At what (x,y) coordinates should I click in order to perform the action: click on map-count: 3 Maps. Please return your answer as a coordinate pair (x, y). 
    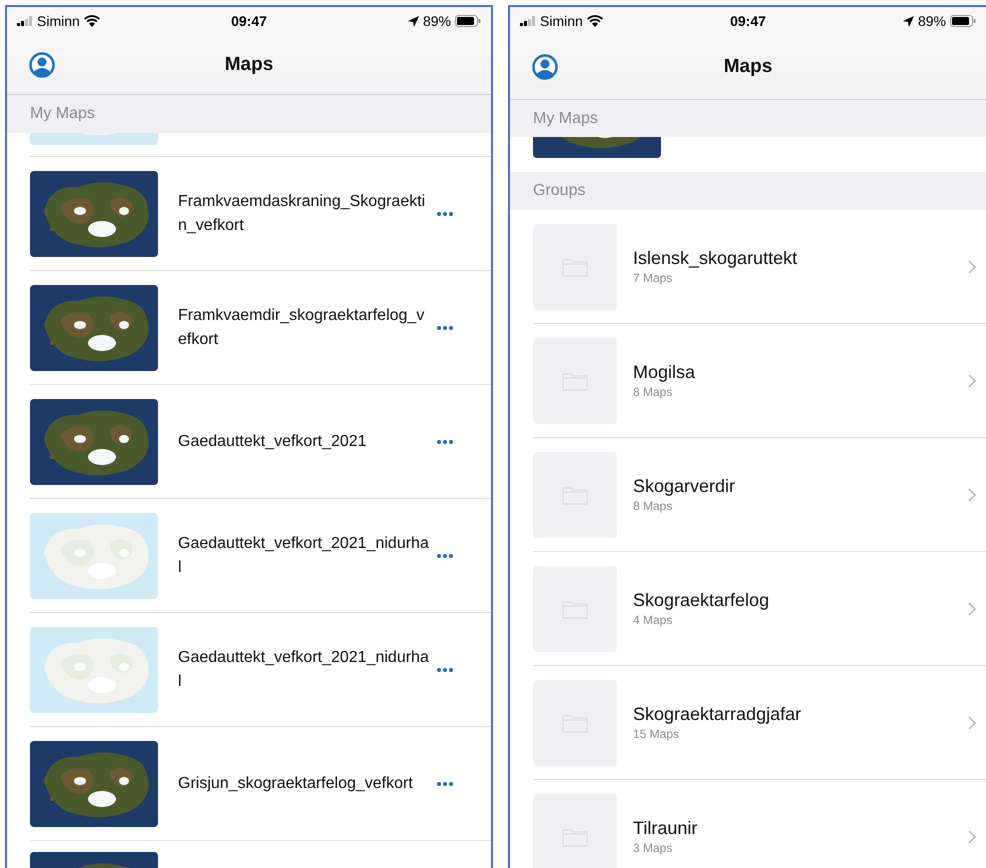
    Looking at the image, I should click on (653, 848).